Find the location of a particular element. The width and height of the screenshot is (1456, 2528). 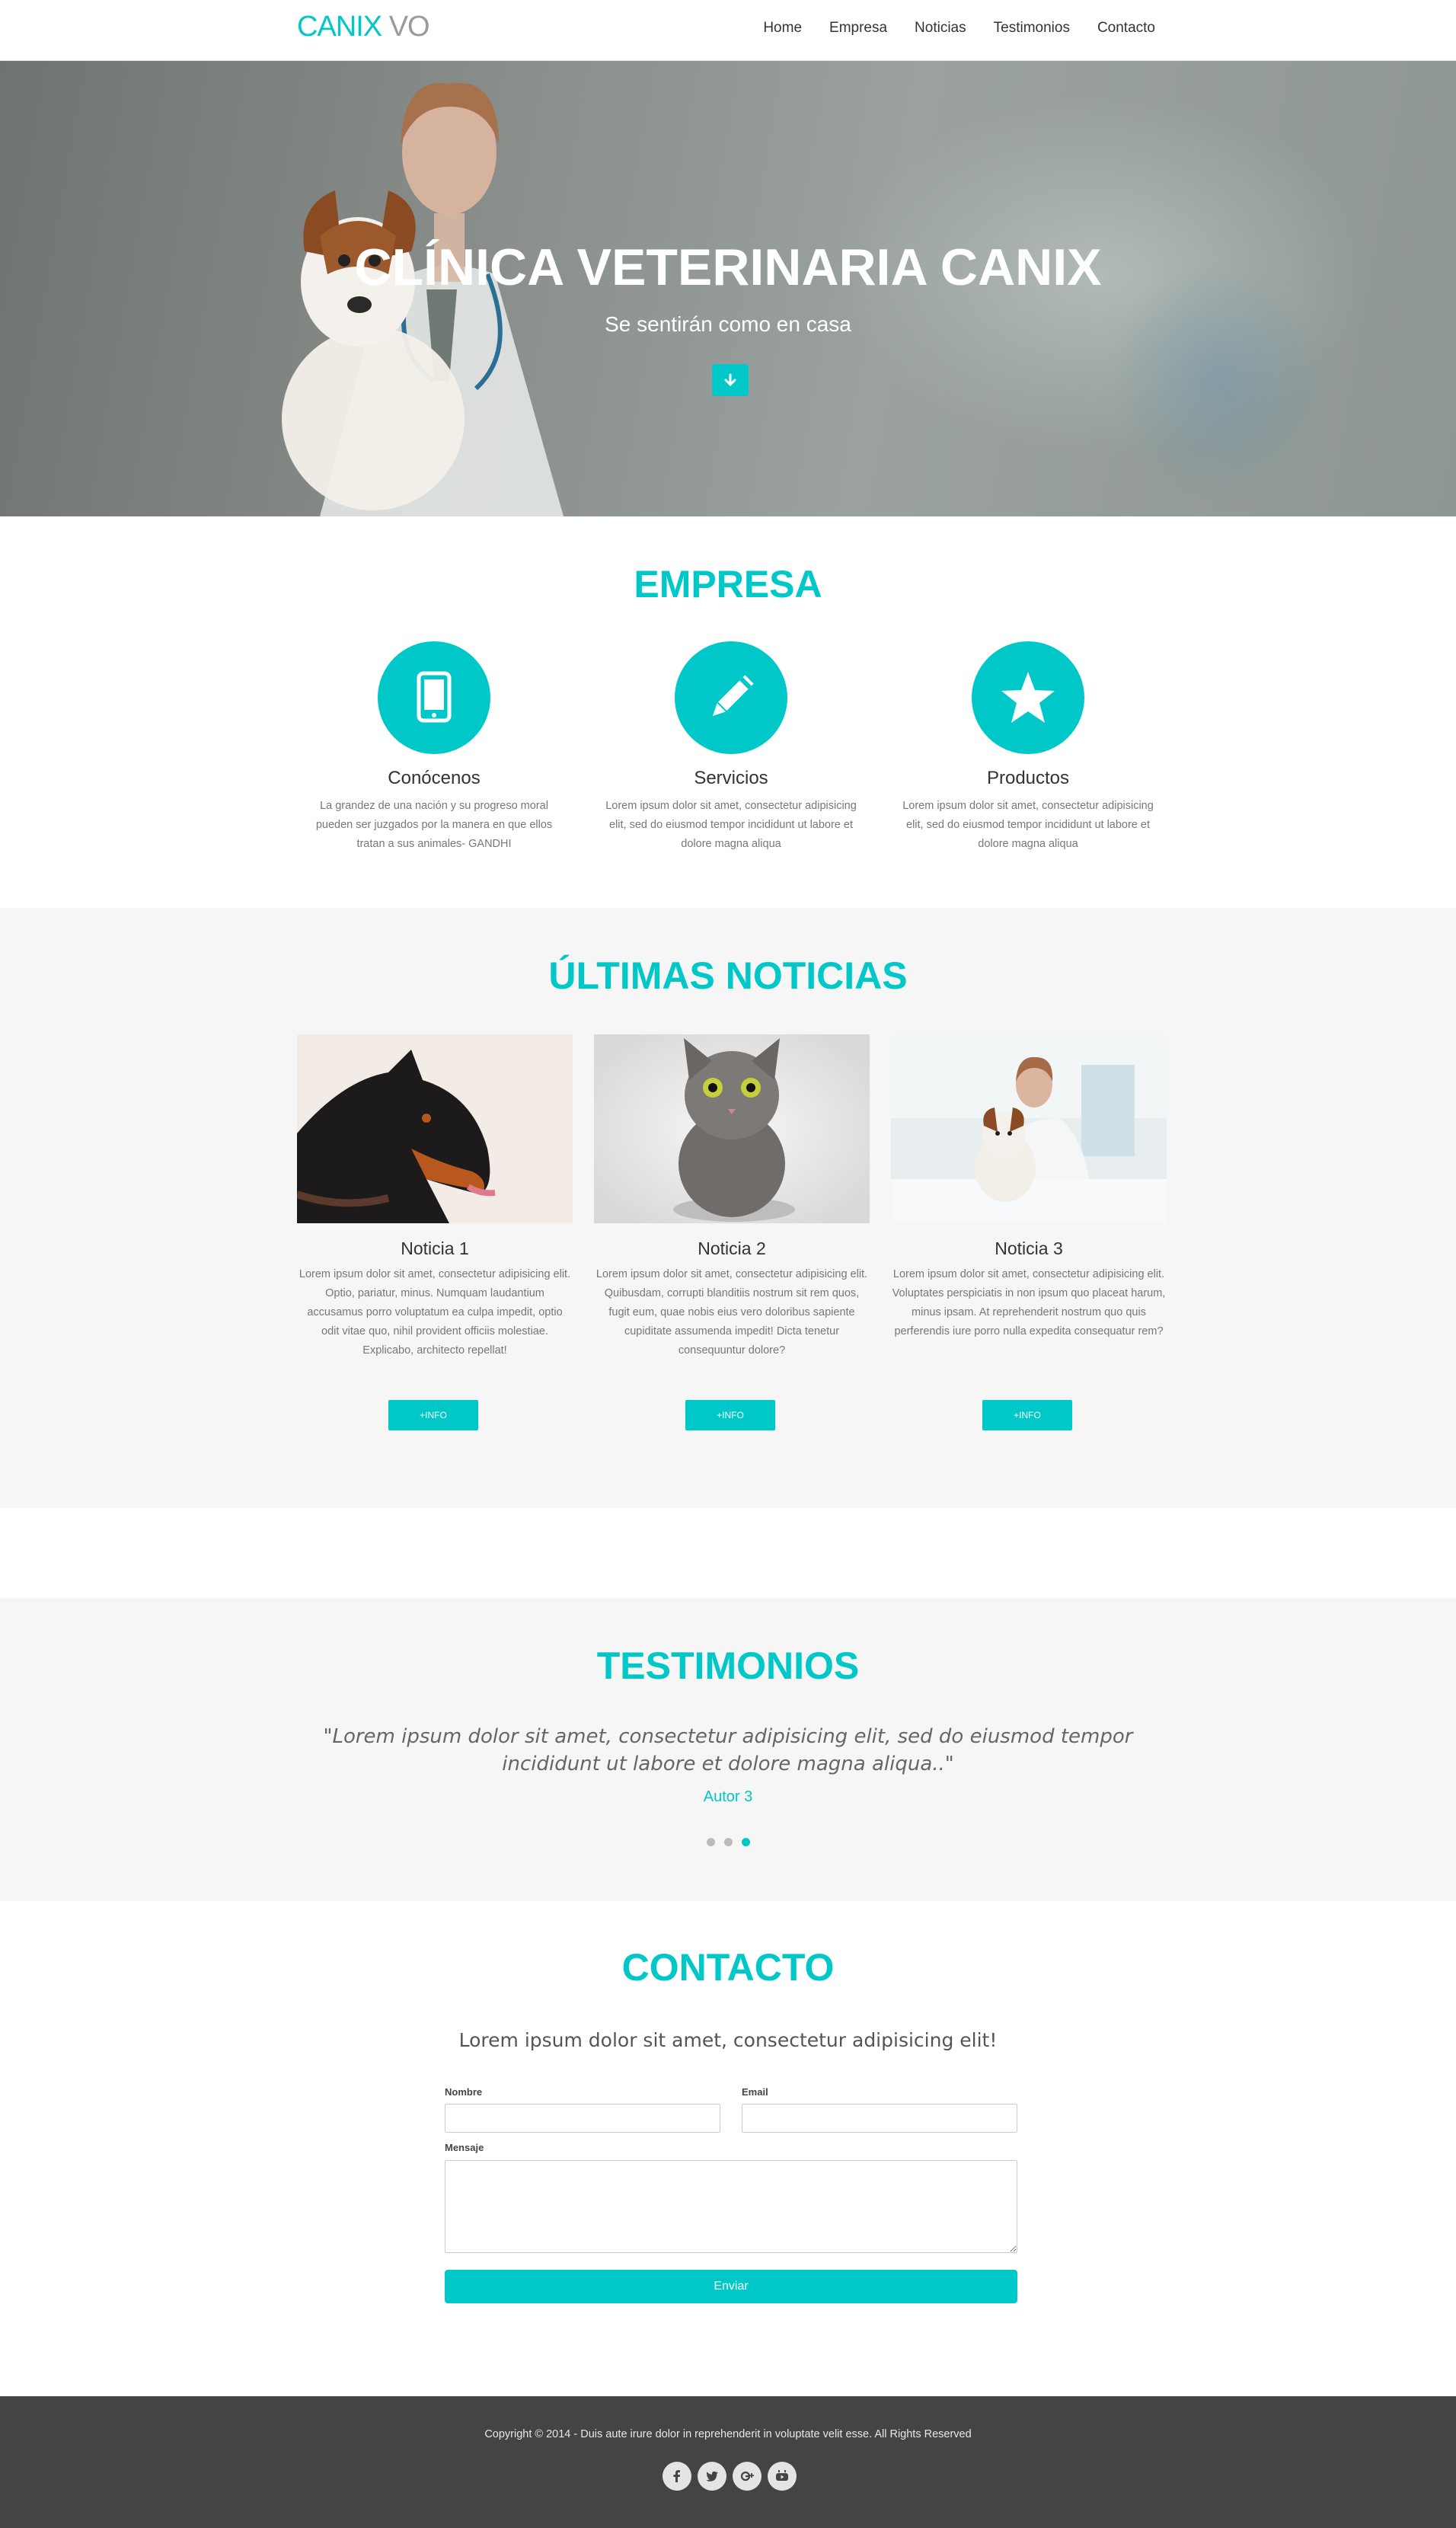

nav-item-testimonios: Testimonios is located at coordinates (1032, 29).